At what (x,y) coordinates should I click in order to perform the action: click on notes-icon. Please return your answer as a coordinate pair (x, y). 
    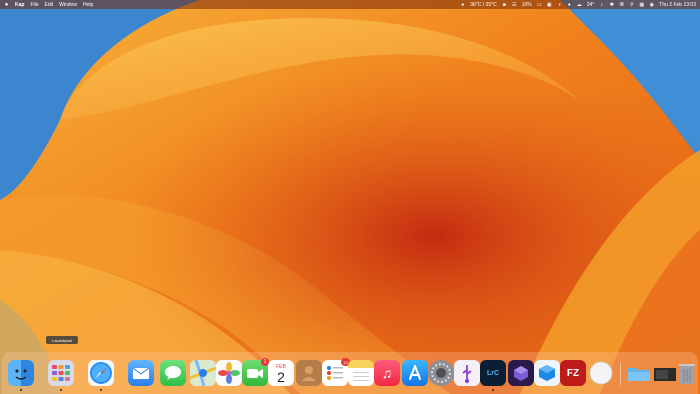
    Looking at the image, I should click on (361, 373).